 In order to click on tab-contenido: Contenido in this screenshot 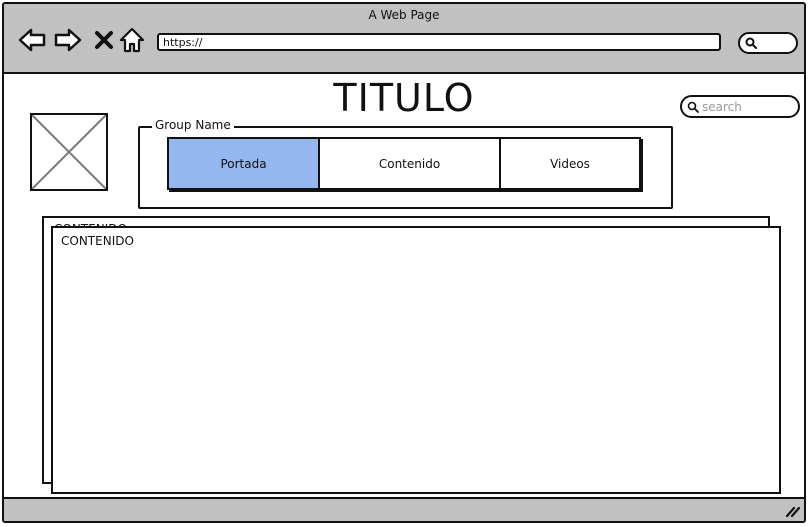, I will do `click(410, 163)`.